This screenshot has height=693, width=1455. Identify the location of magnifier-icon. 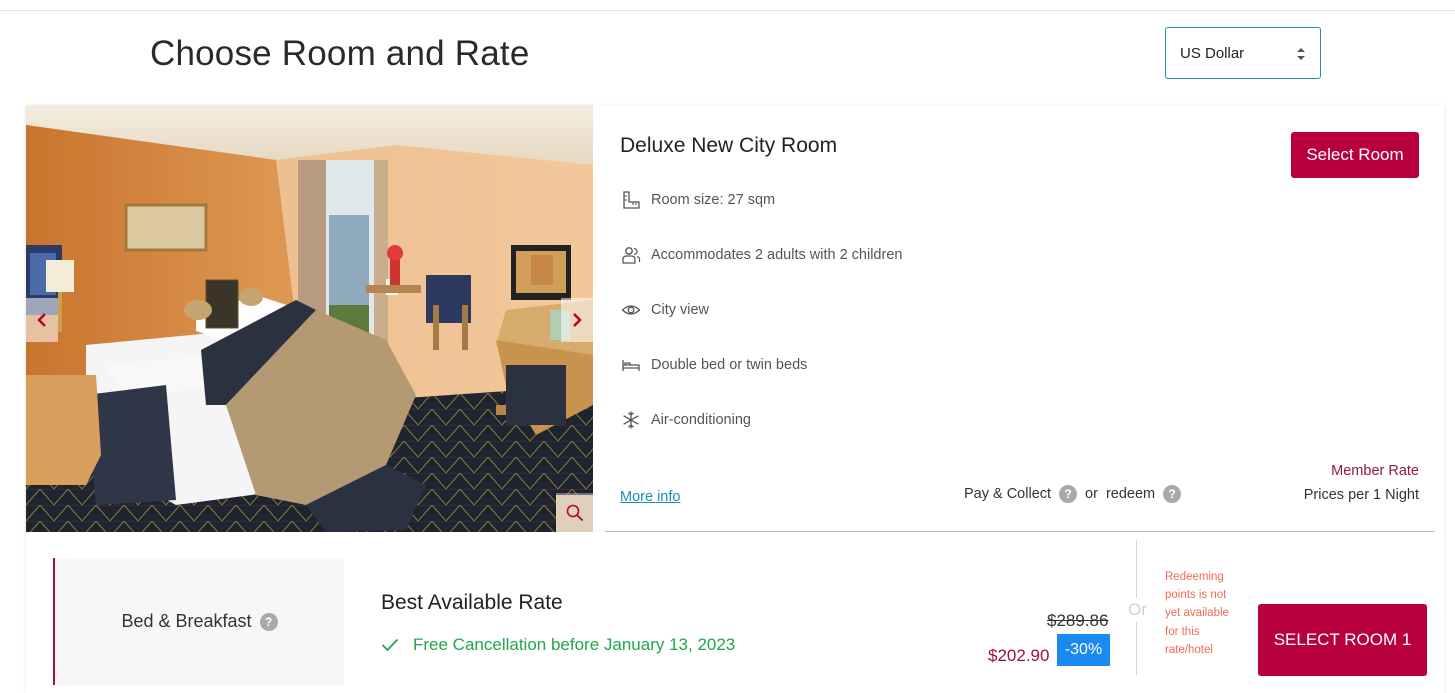
(574, 512).